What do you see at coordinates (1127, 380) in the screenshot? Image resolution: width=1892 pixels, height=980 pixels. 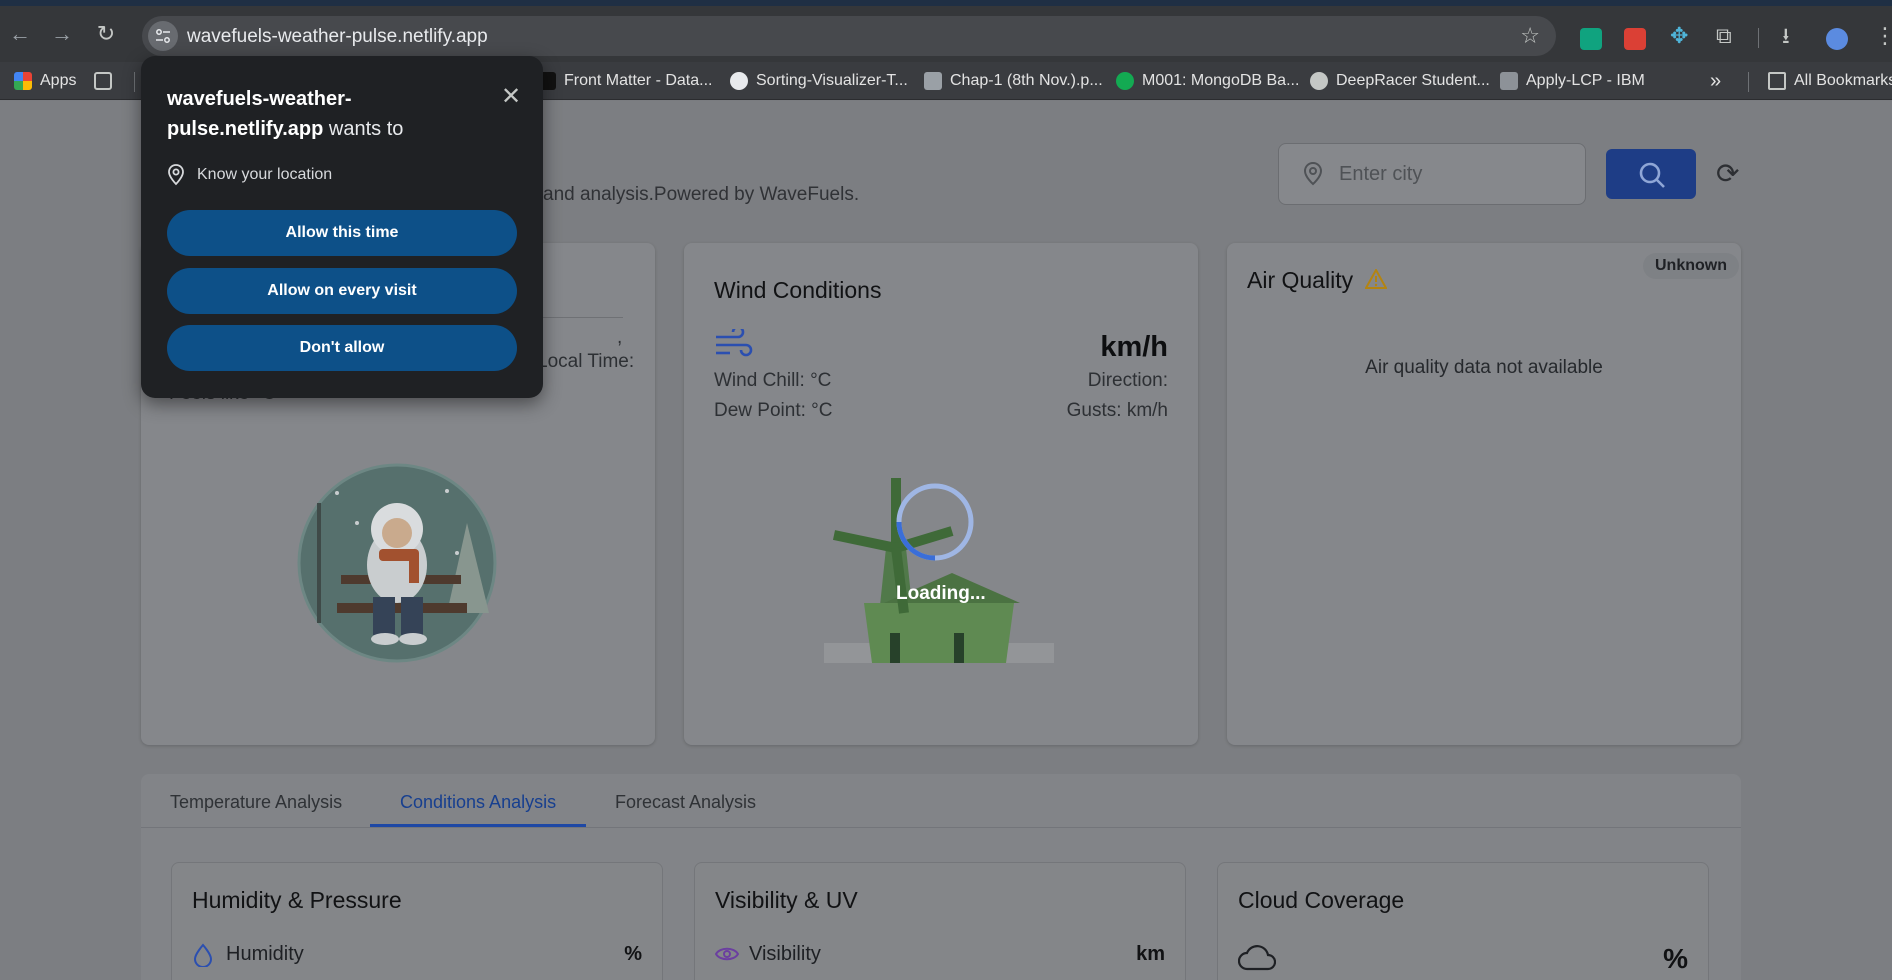 I see `wind-direction-label: Direction:` at bounding box center [1127, 380].